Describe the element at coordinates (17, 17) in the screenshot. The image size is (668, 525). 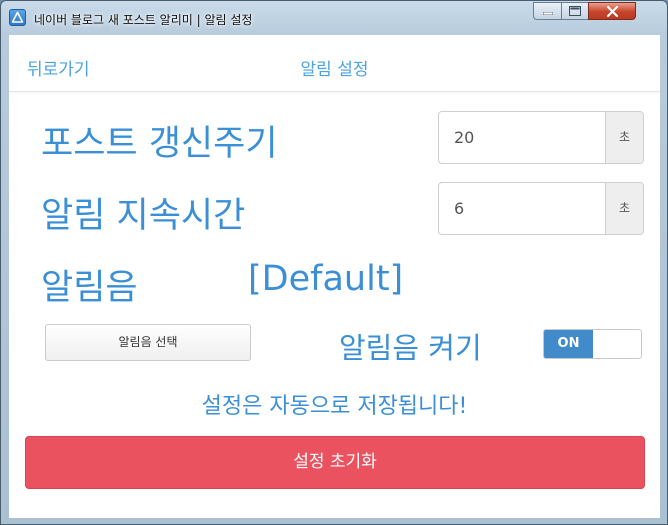
I see `app-logo-icon` at that location.